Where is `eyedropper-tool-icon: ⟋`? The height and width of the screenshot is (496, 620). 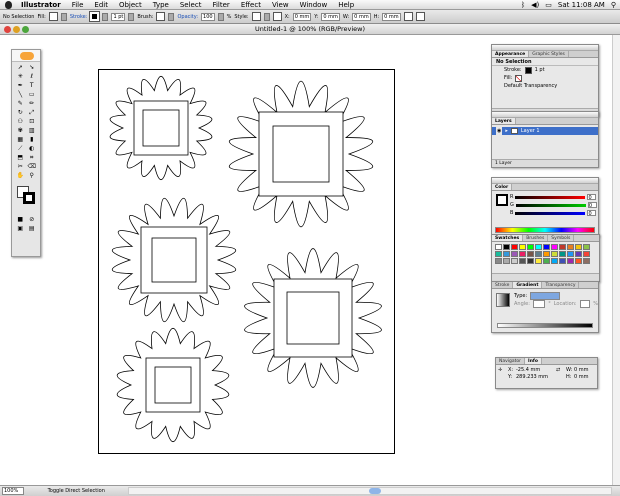
eyedropper-tool-icon: ⟋ is located at coordinates (20, 149).